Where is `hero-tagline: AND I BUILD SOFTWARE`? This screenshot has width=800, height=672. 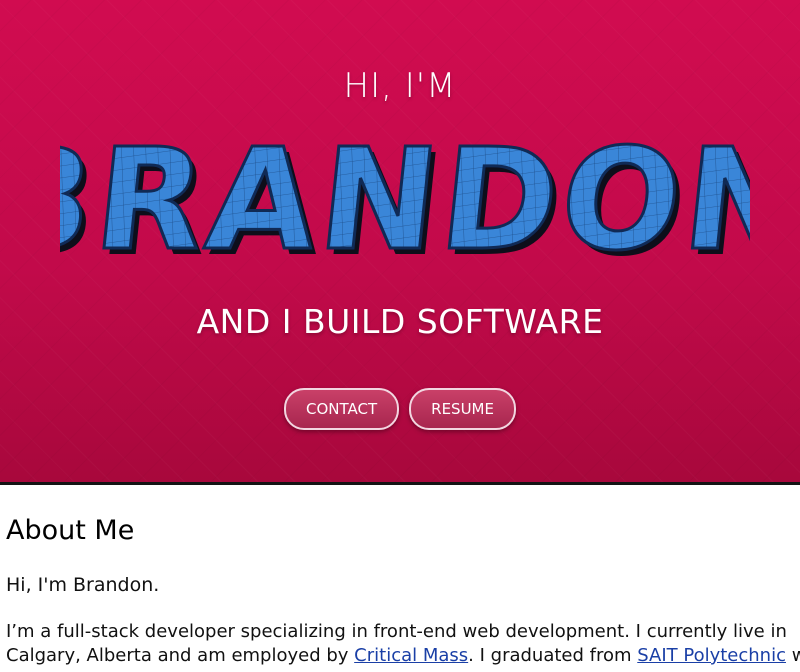
hero-tagline: AND I BUILD SOFTWARE is located at coordinates (400, 321).